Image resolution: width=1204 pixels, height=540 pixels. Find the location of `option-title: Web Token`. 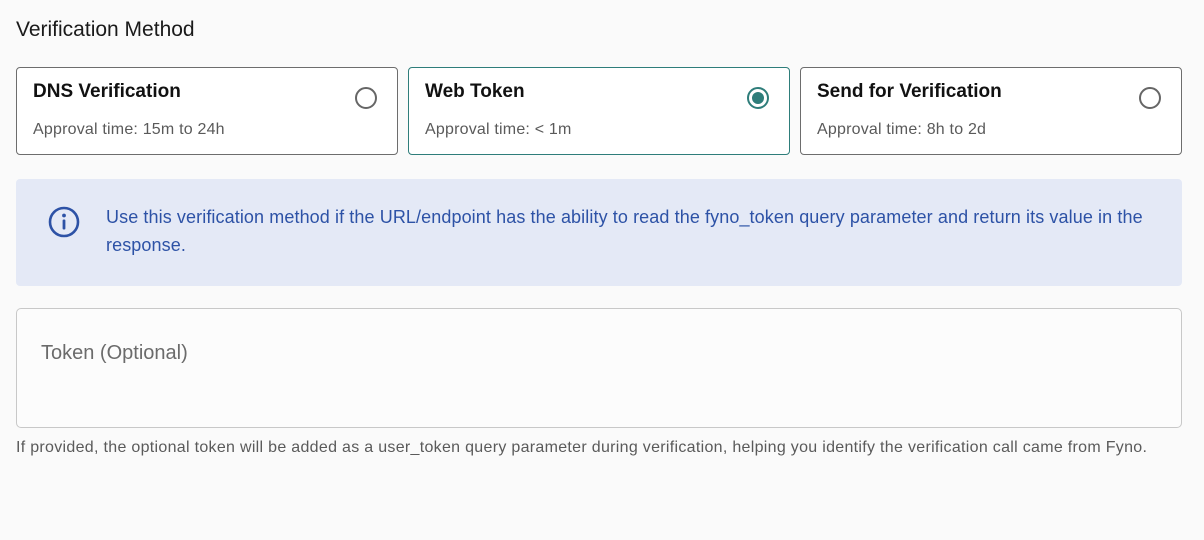

option-title: Web Token is located at coordinates (475, 91).